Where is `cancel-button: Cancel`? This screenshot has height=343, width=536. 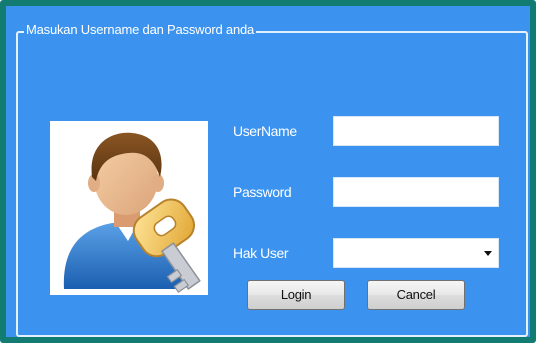
cancel-button: Cancel is located at coordinates (416, 295).